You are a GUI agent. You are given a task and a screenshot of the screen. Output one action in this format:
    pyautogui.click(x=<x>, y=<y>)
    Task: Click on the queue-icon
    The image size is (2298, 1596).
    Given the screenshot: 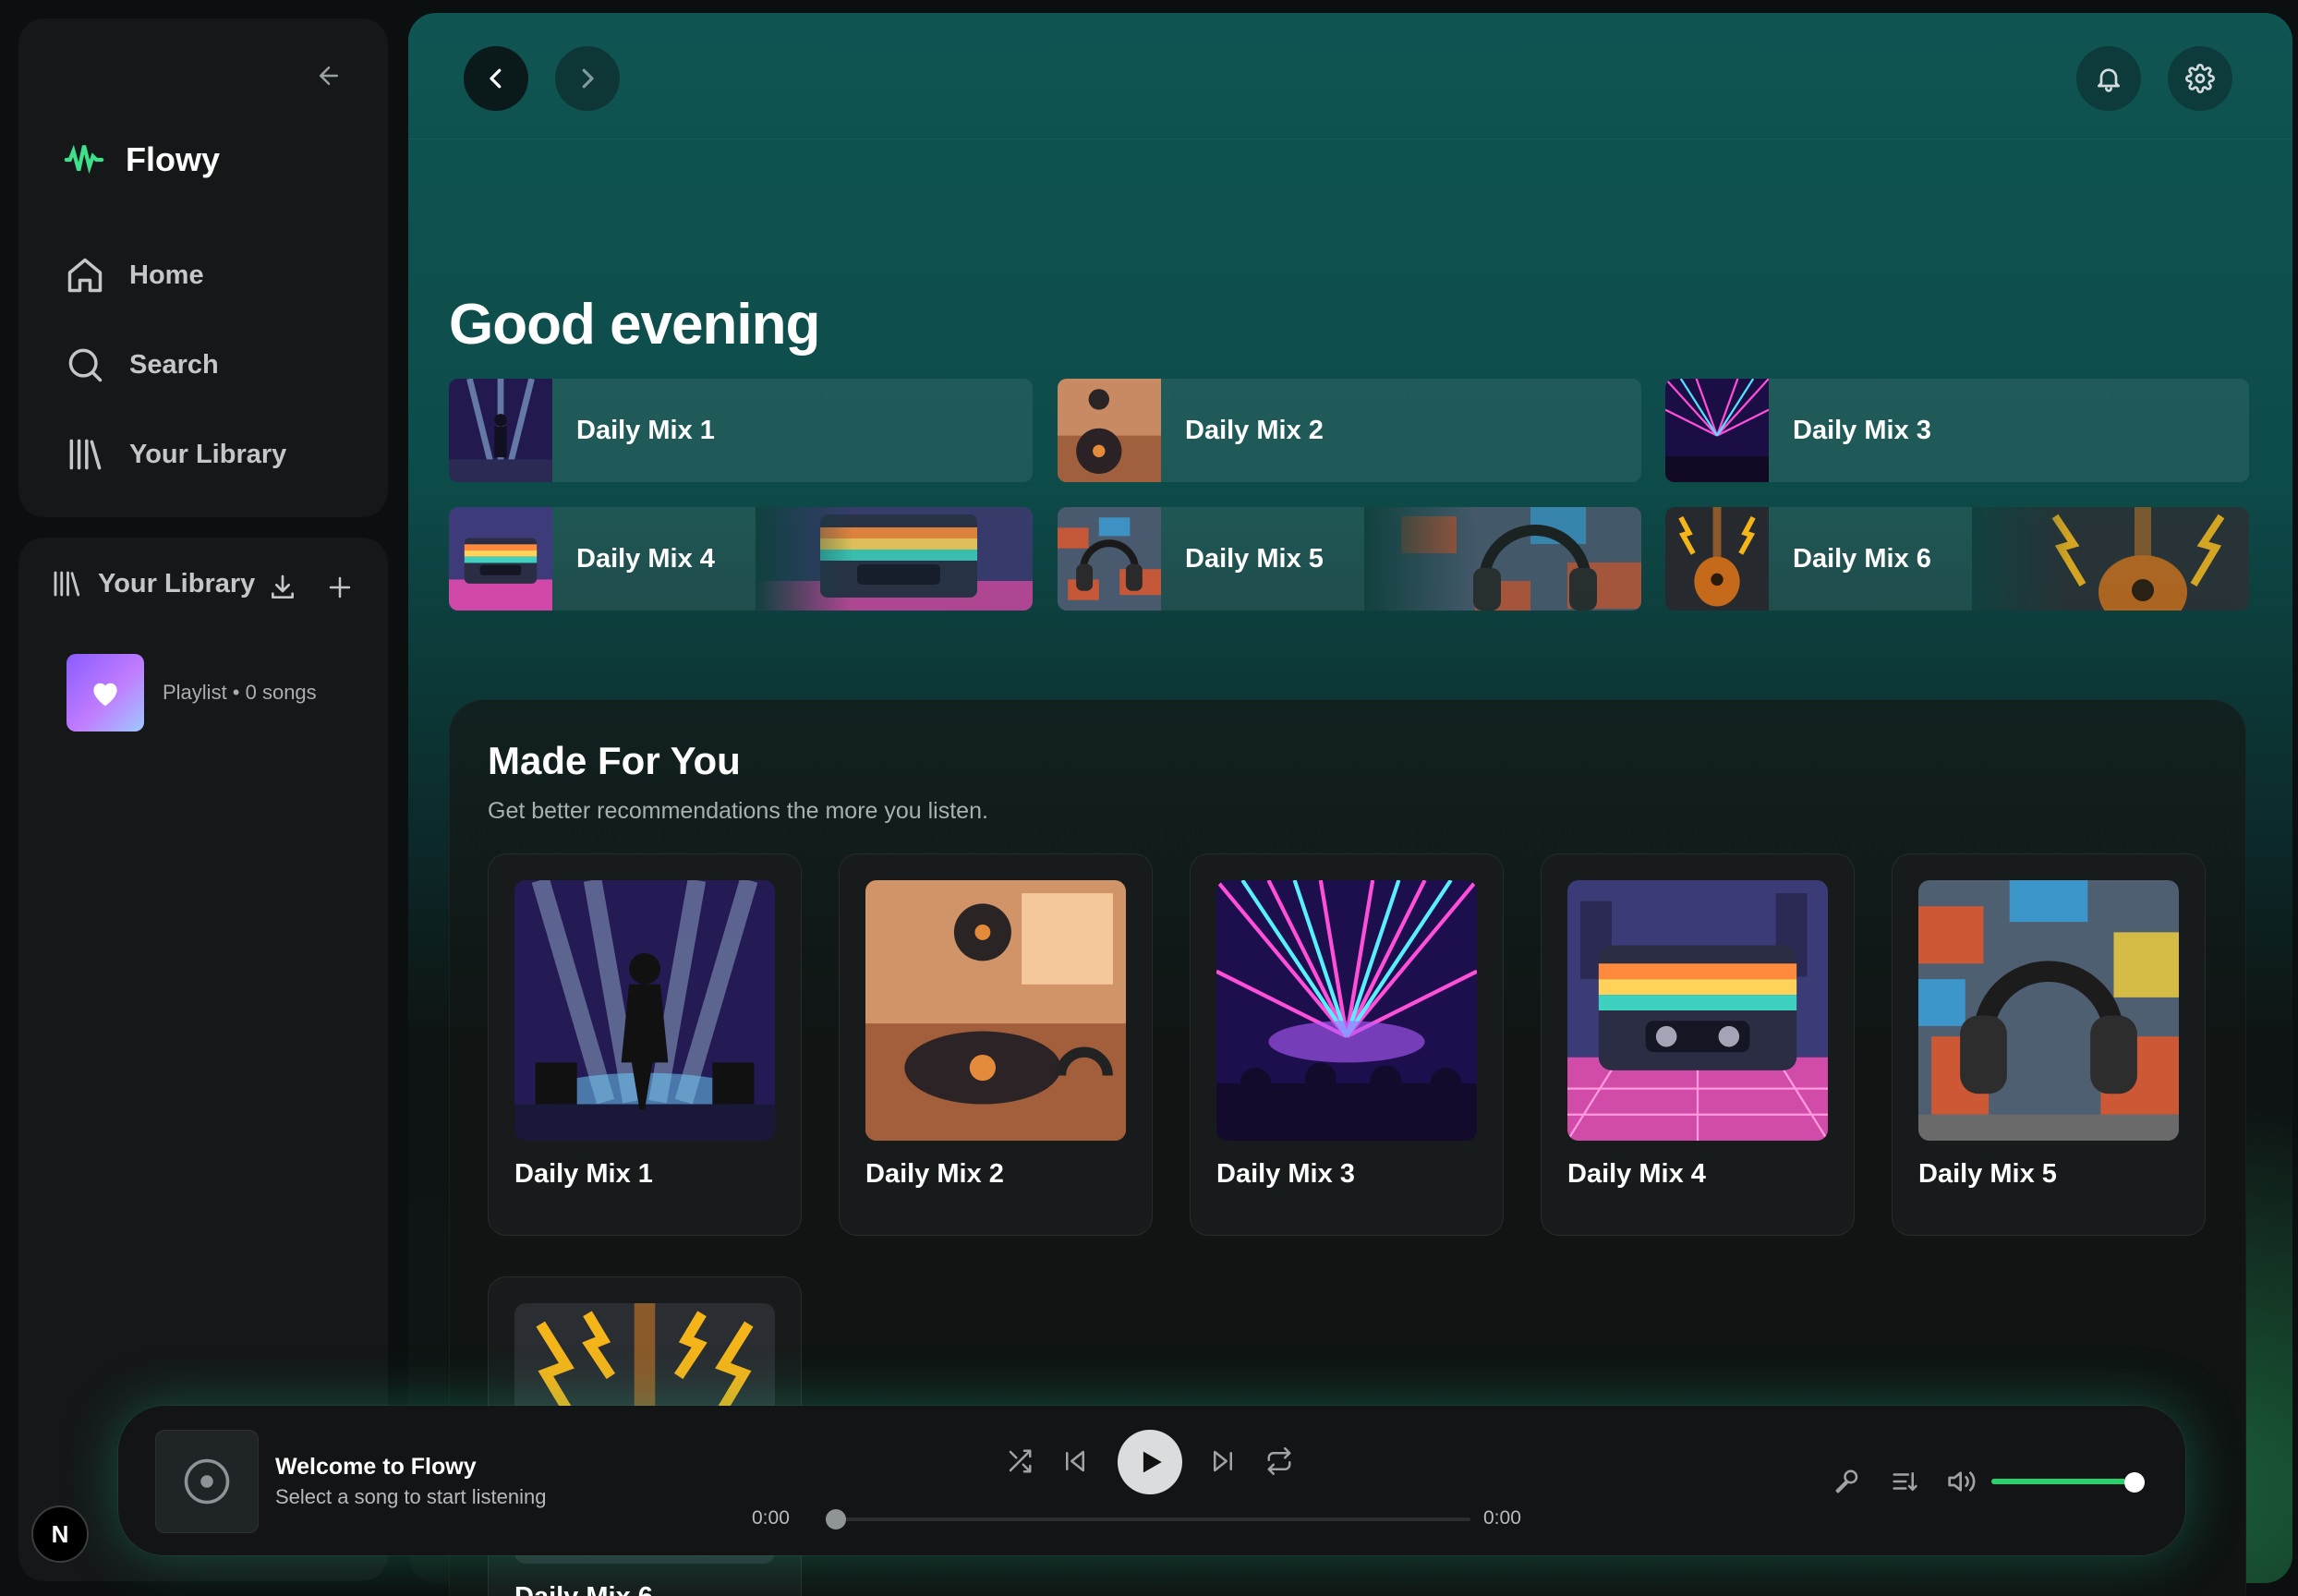 What is the action you would take?
    pyautogui.click(x=1905, y=1482)
    